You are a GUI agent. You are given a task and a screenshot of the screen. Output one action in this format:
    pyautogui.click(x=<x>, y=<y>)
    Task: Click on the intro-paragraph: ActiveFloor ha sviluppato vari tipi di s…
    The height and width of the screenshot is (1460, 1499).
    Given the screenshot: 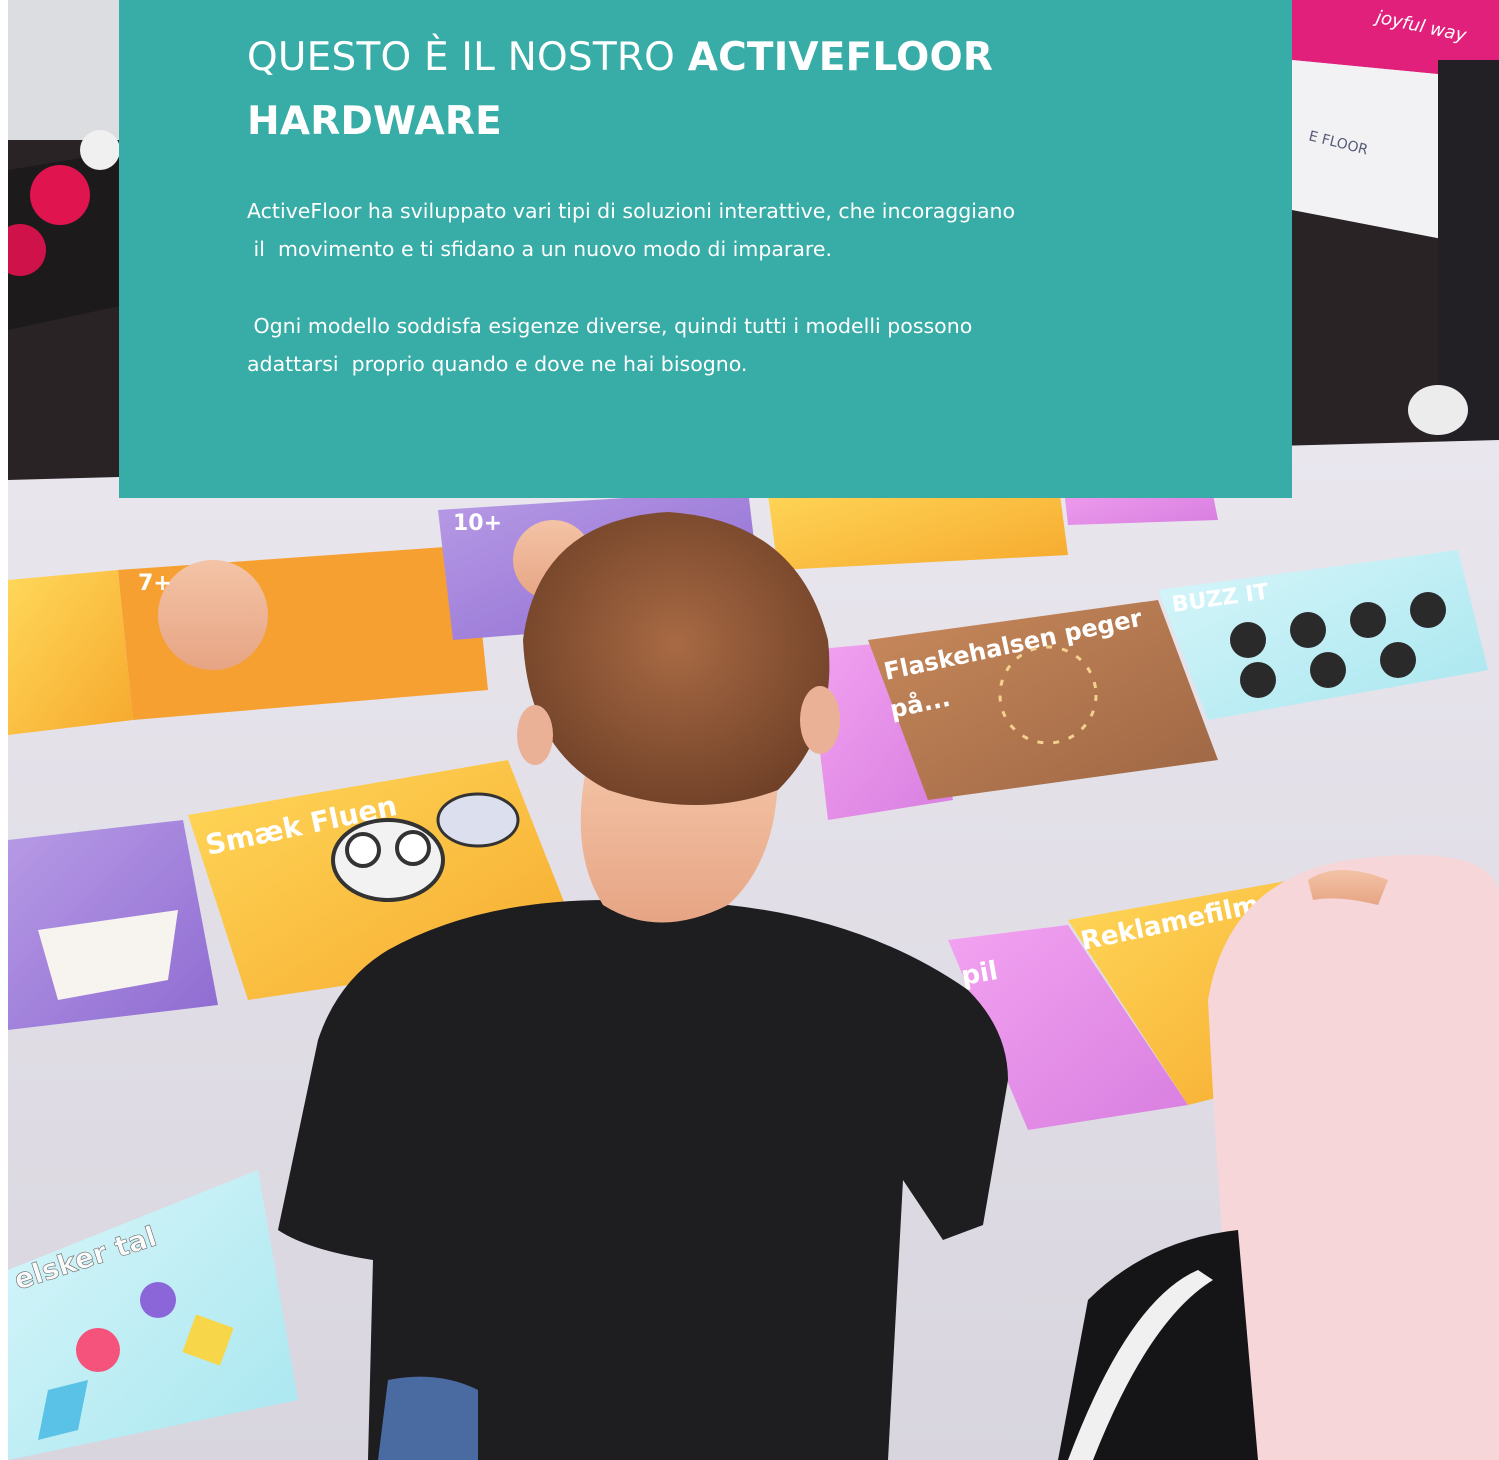 What is the action you would take?
    pyautogui.click(x=687, y=230)
    